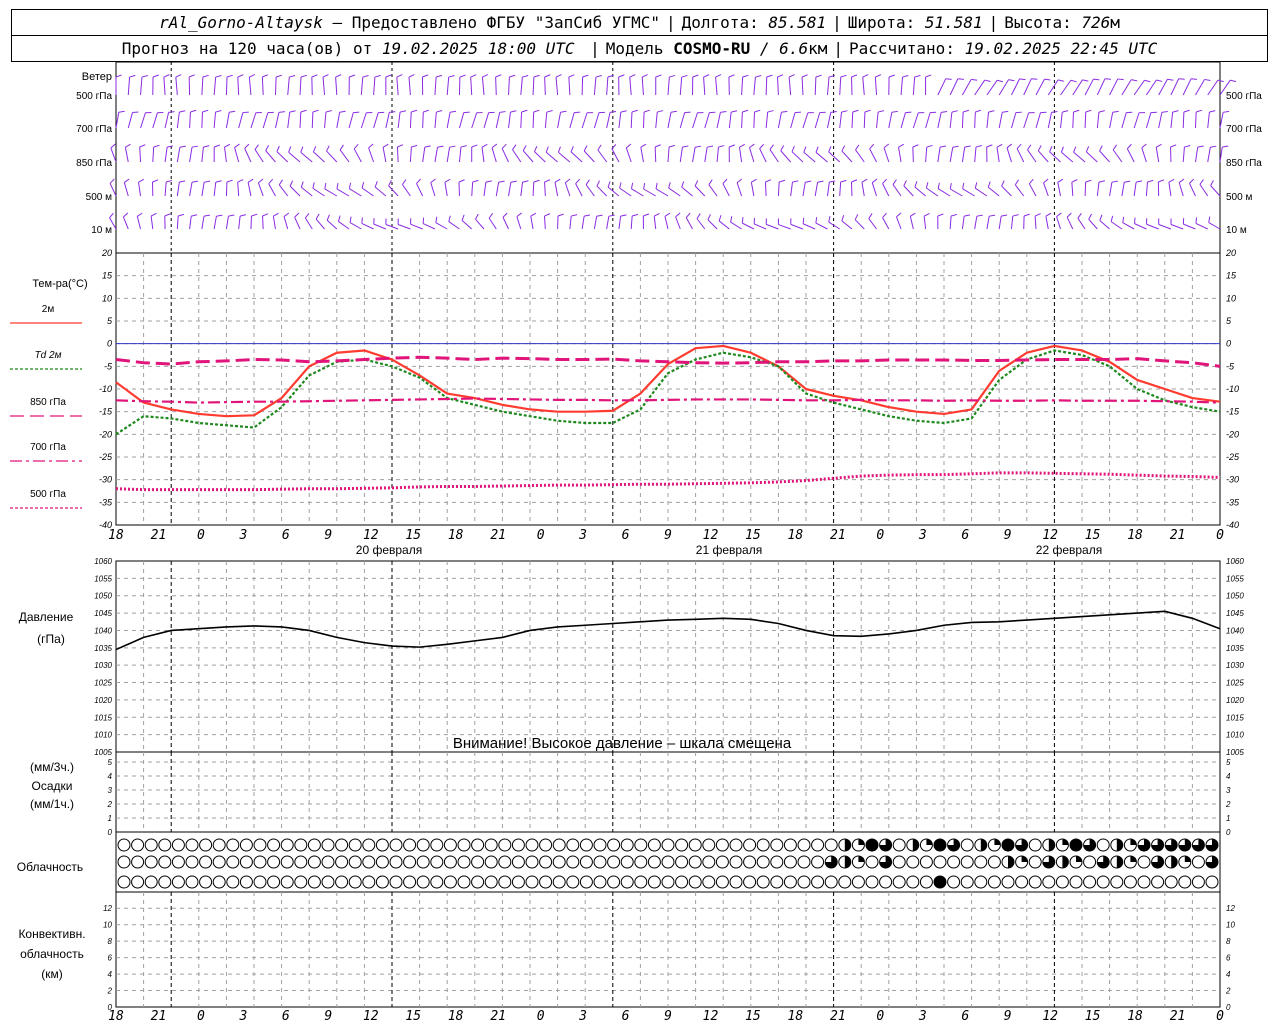  I want to click on precip-tick-label-left: 4, so click(110, 776).